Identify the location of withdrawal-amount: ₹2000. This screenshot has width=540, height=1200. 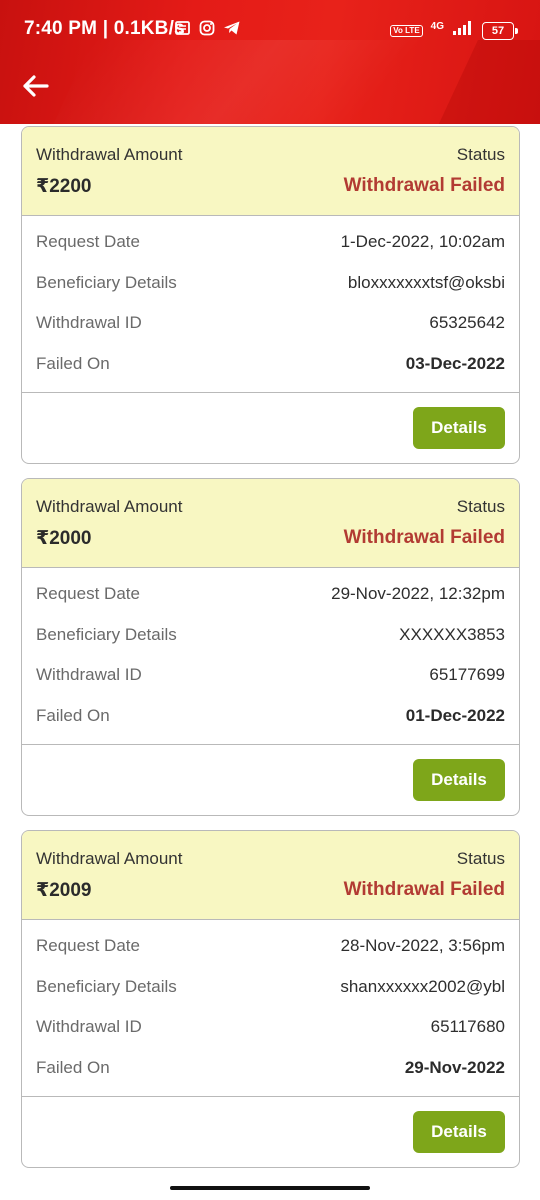
(64, 538).